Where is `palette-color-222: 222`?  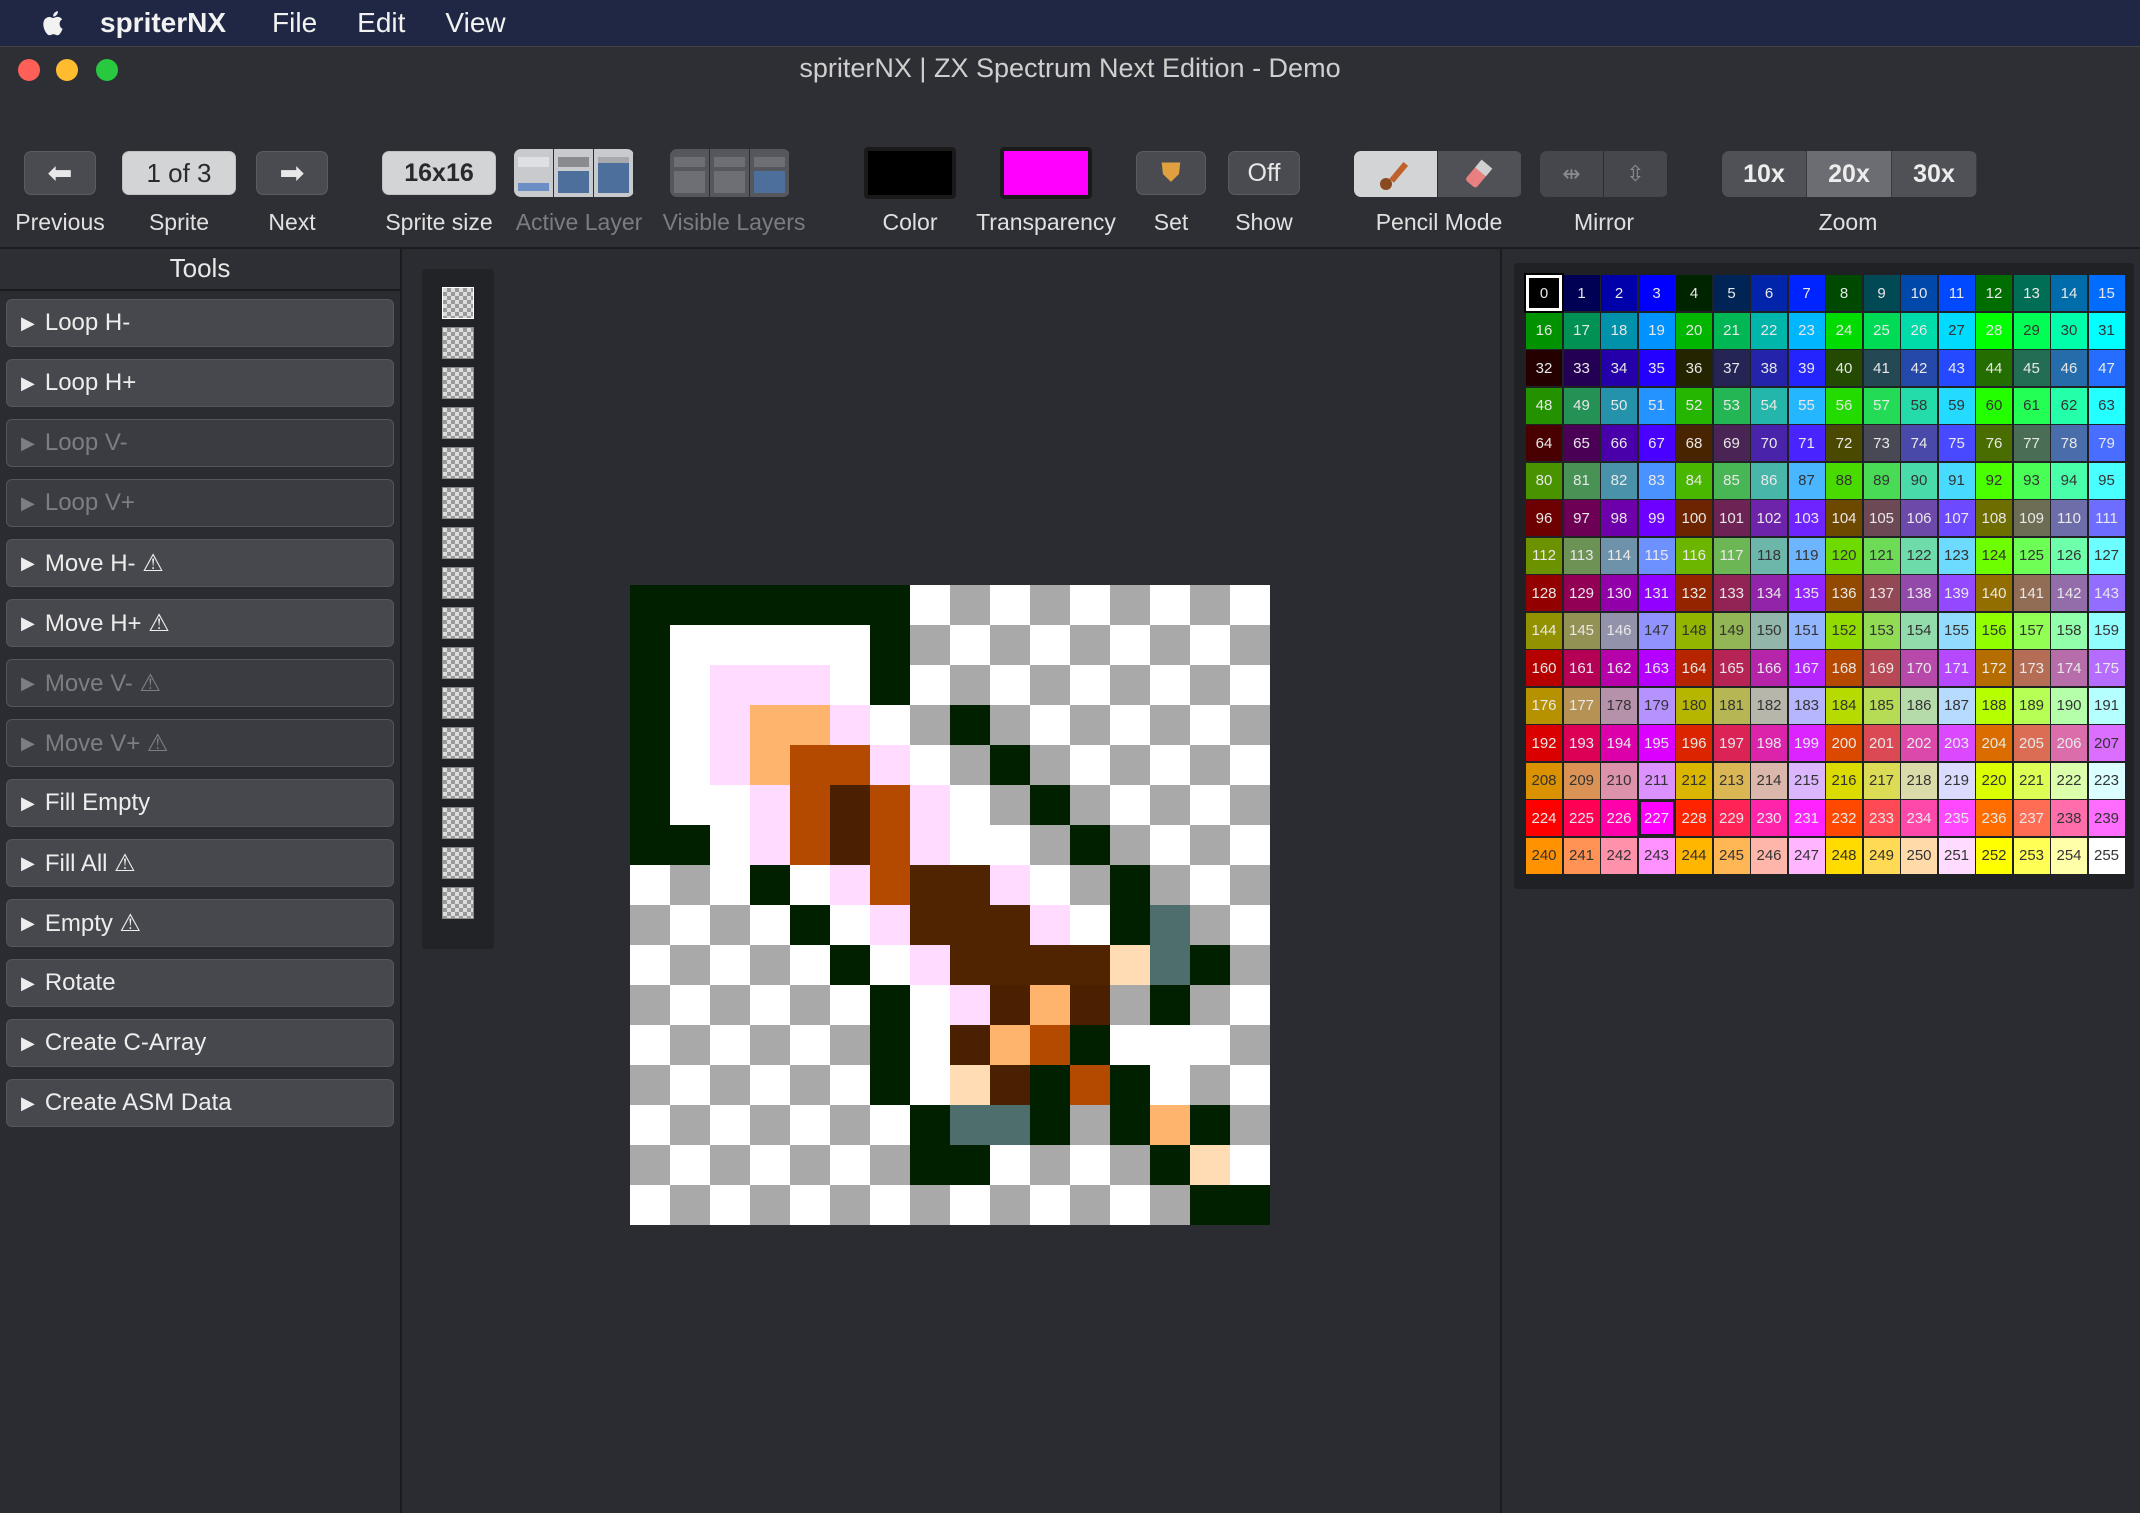
palette-color-222: 222 is located at coordinates (2069, 780).